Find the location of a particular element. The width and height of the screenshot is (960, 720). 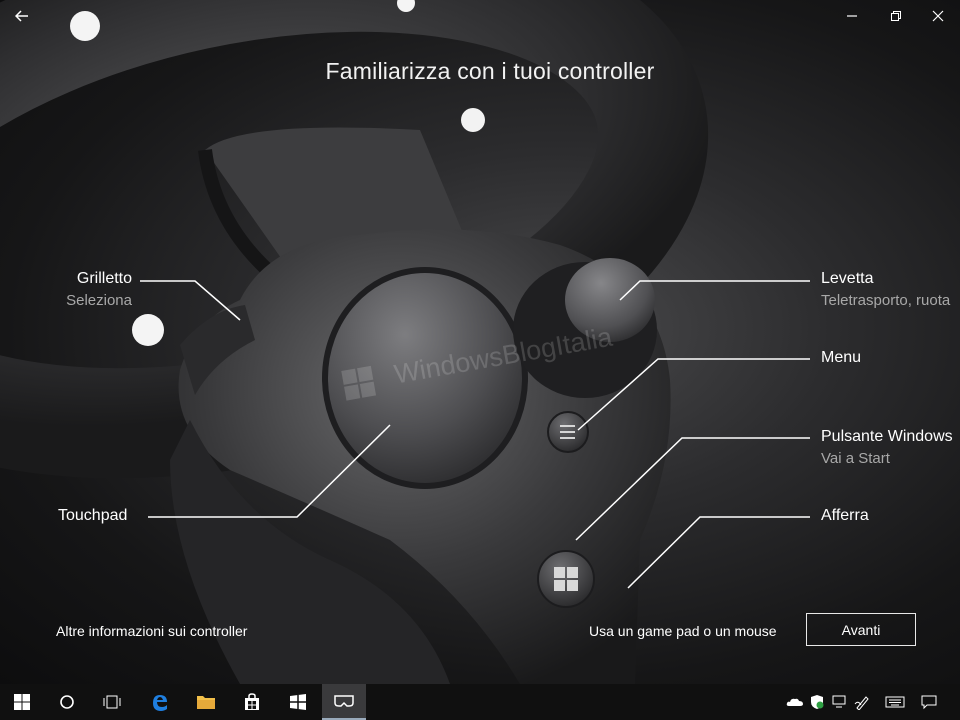

menu-label: Menu is located at coordinates (841, 357).